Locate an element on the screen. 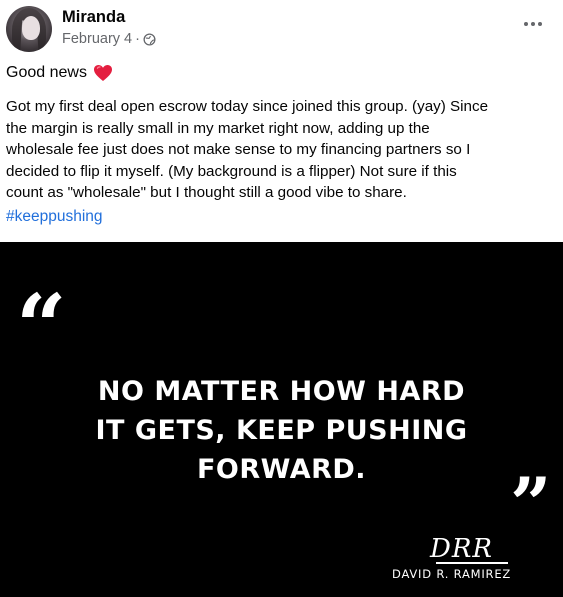 The image size is (563, 597). post-title-line: Good news is located at coordinates (59, 73).